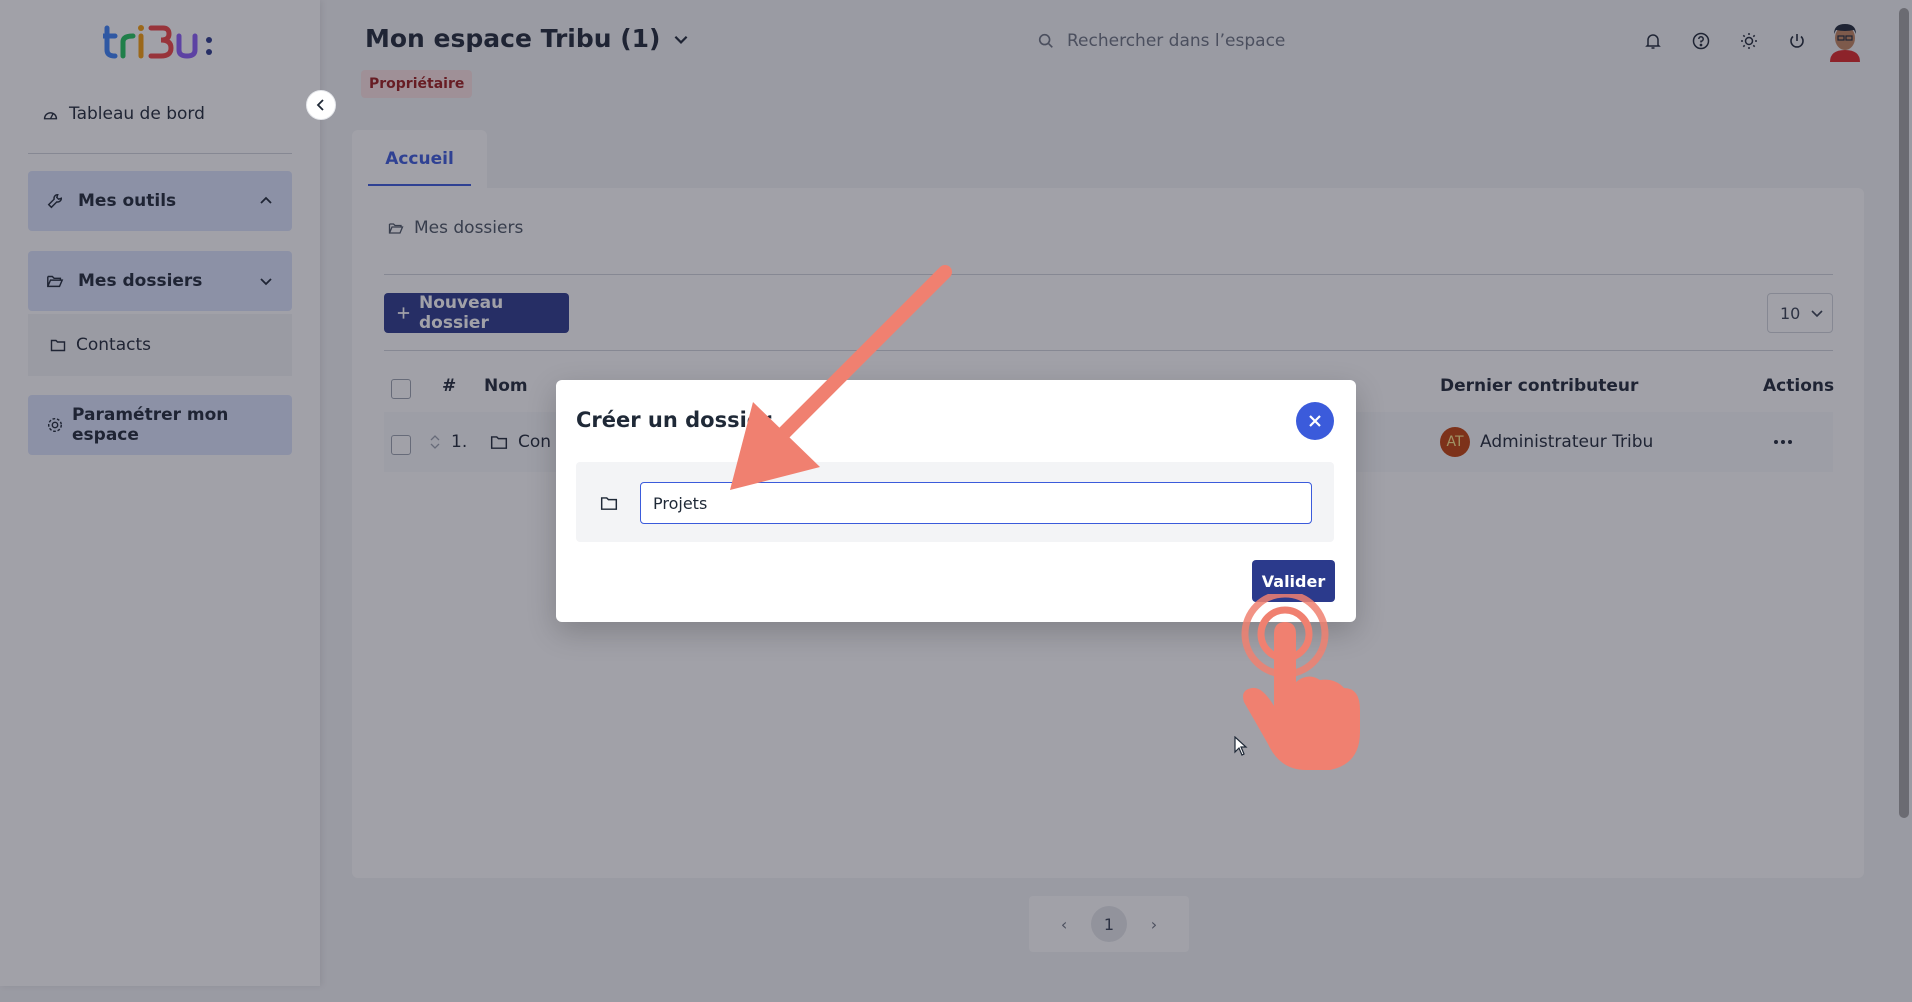 The height and width of the screenshot is (1002, 1912). Describe the element at coordinates (674, 420) in the screenshot. I see `dialog-title: Créer un dossier` at that location.